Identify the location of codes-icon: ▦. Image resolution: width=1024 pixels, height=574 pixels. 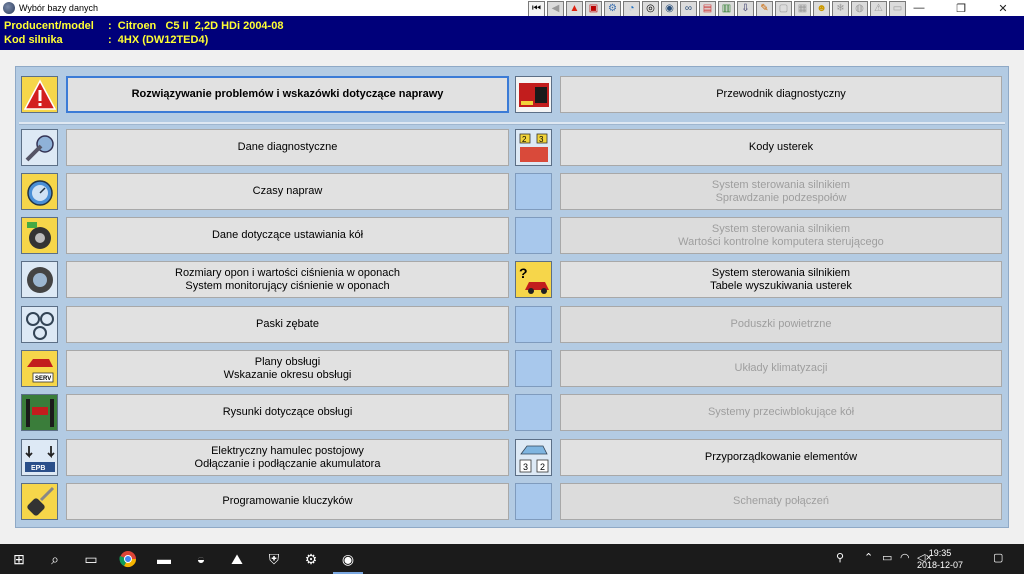
(802, 9).